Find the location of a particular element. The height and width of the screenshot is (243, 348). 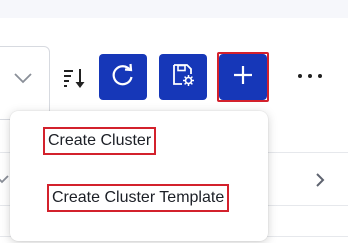

save-settings-icon is located at coordinates (183, 77).